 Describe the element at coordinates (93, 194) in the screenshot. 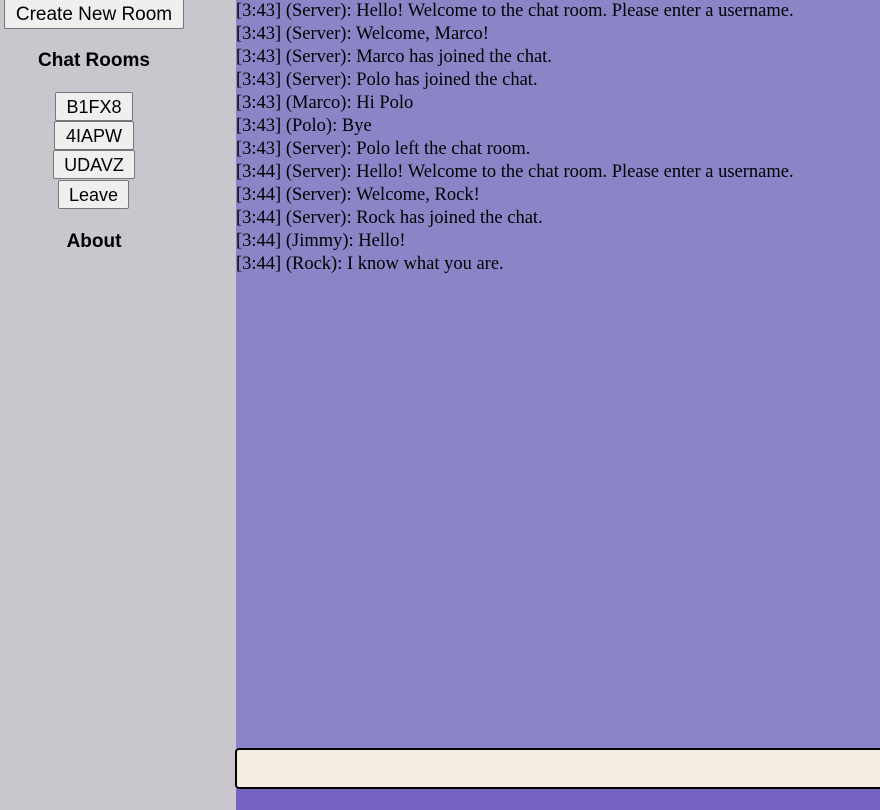

I see `leave-button: Leave` at that location.